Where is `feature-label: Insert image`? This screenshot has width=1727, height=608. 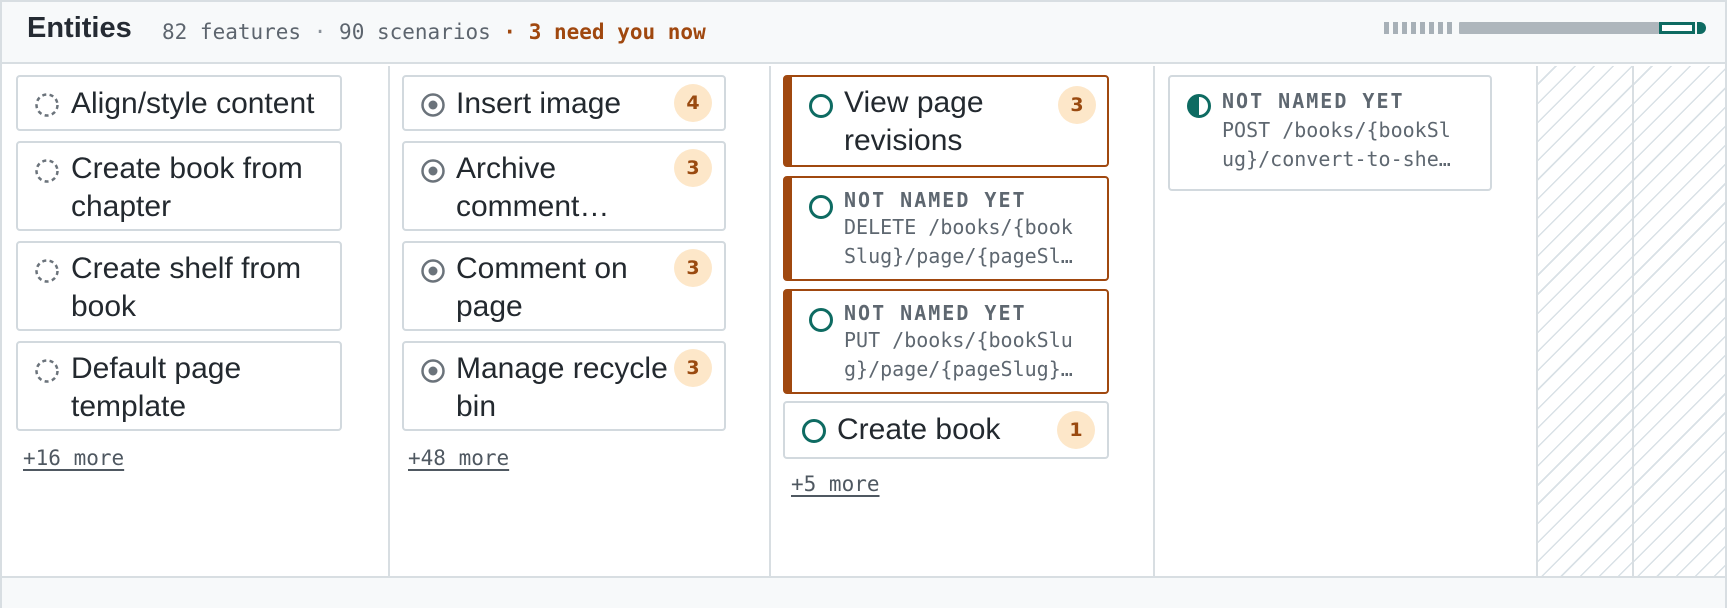
feature-label: Insert image is located at coordinates (539, 103).